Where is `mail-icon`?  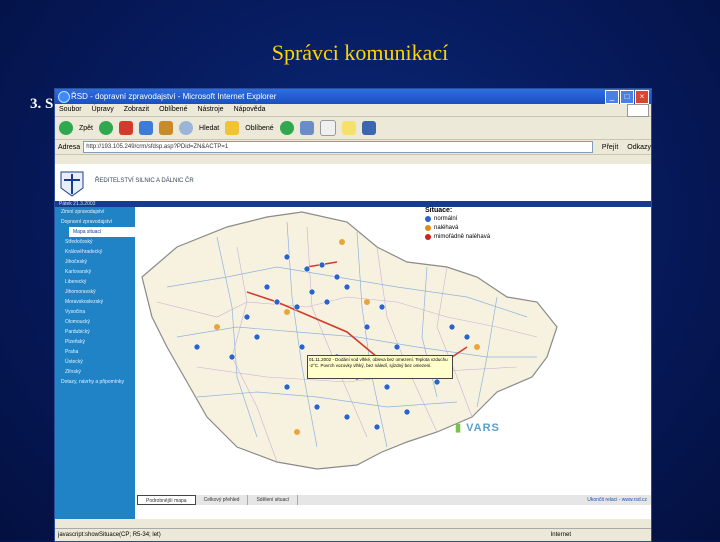
mail-icon is located at coordinates (327, 128).